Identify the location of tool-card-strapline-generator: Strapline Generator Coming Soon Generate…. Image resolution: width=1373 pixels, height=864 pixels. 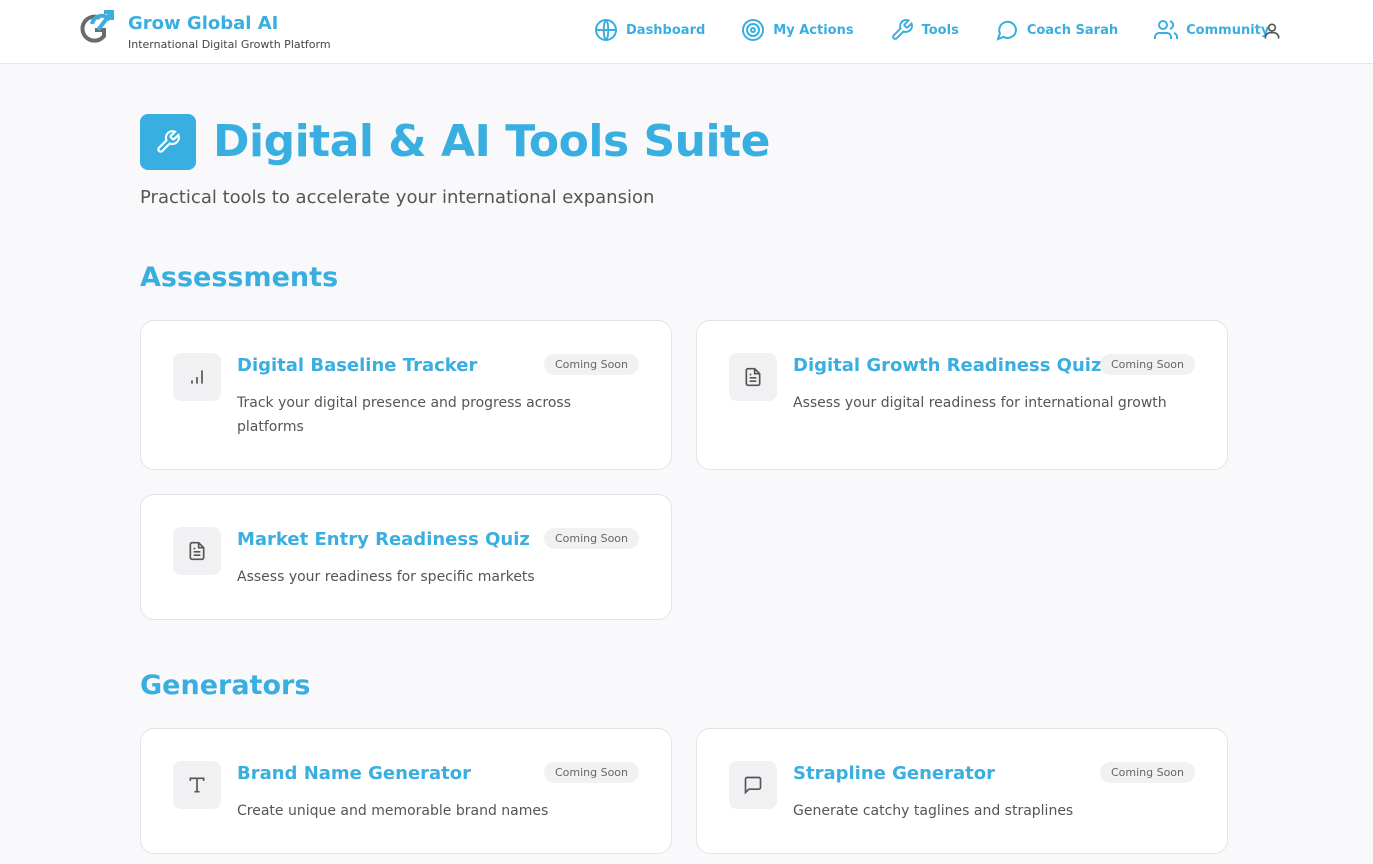
(962, 791).